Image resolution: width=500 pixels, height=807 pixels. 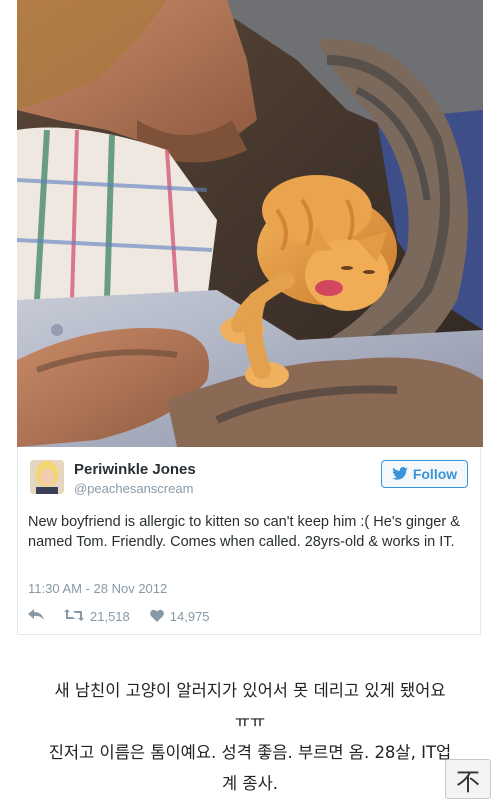 I want to click on scroll-to-top-button: 不, so click(x=468, y=779).